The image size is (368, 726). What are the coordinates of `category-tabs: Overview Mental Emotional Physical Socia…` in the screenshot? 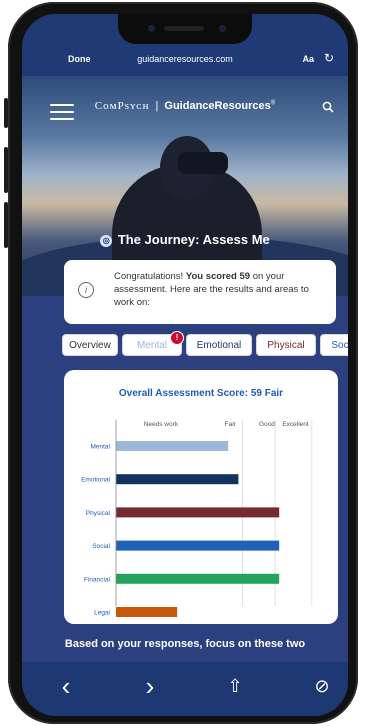 It's located at (205, 346).